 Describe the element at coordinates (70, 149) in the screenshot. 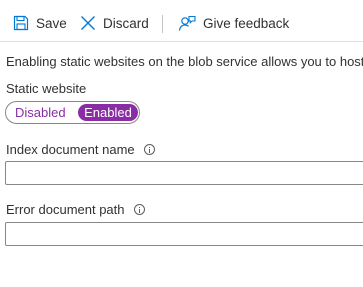

I see `index-document-label-text: Index document name` at that location.